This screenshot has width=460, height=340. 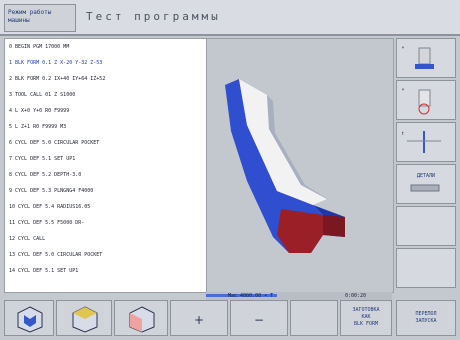 What do you see at coordinates (106, 143) in the screenshot?
I see `program-line: 6 CYCL DEF 5.0 CIRCULAR POCKET` at bounding box center [106, 143].